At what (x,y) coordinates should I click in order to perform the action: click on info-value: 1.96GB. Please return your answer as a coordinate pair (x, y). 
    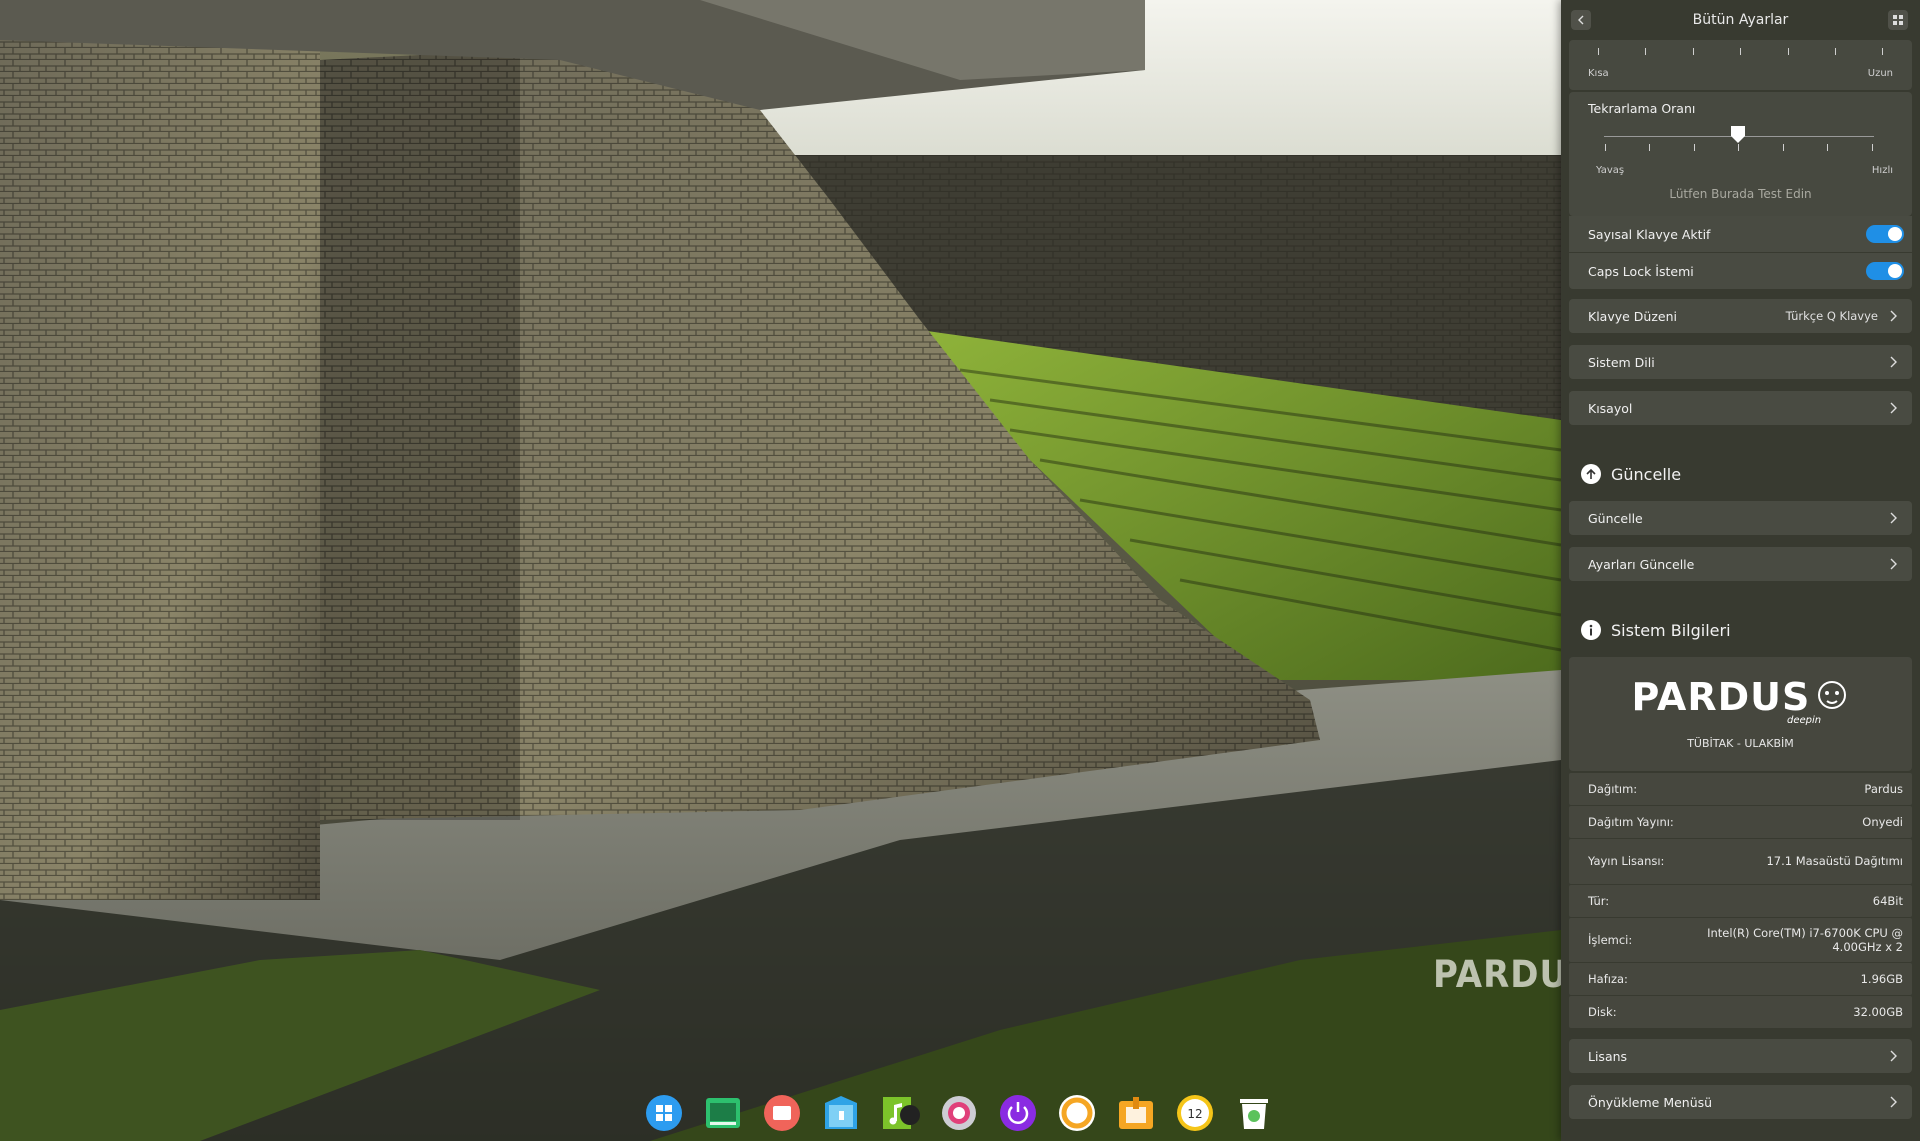
    Looking at the image, I should click on (1881, 979).